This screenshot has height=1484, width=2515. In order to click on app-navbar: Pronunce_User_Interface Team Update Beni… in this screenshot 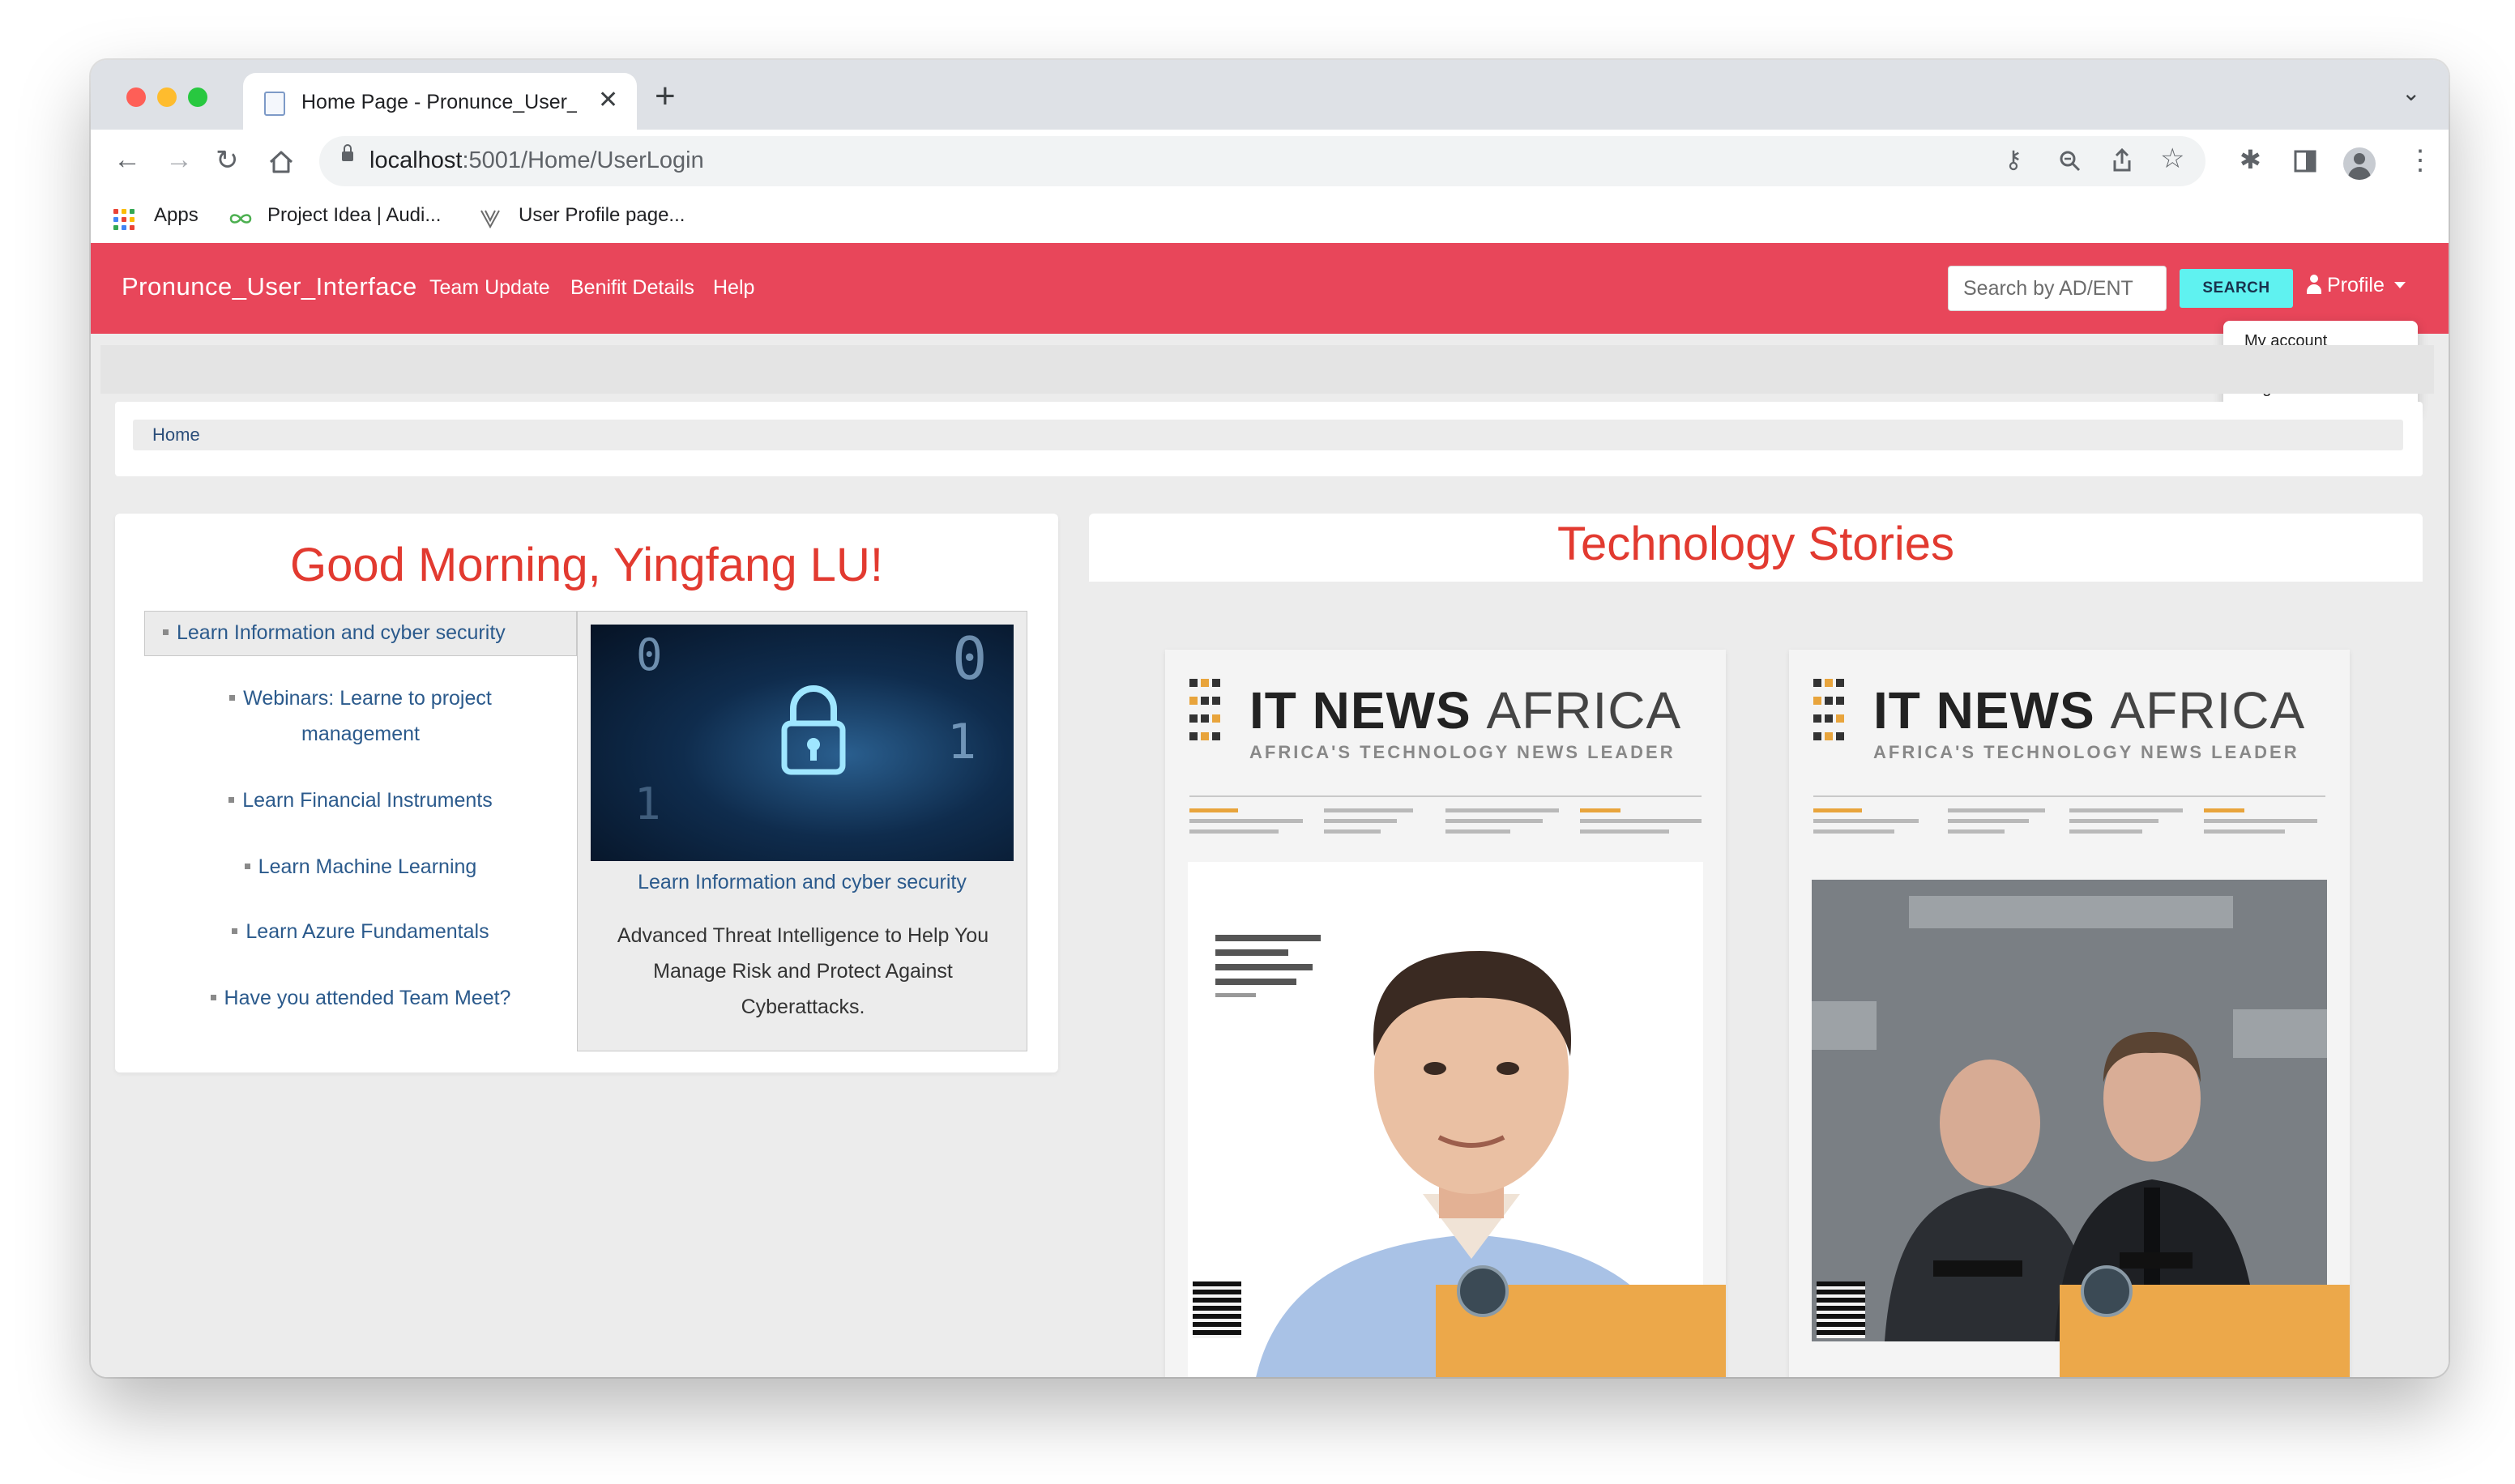, I will do `click(1270, 288)`.